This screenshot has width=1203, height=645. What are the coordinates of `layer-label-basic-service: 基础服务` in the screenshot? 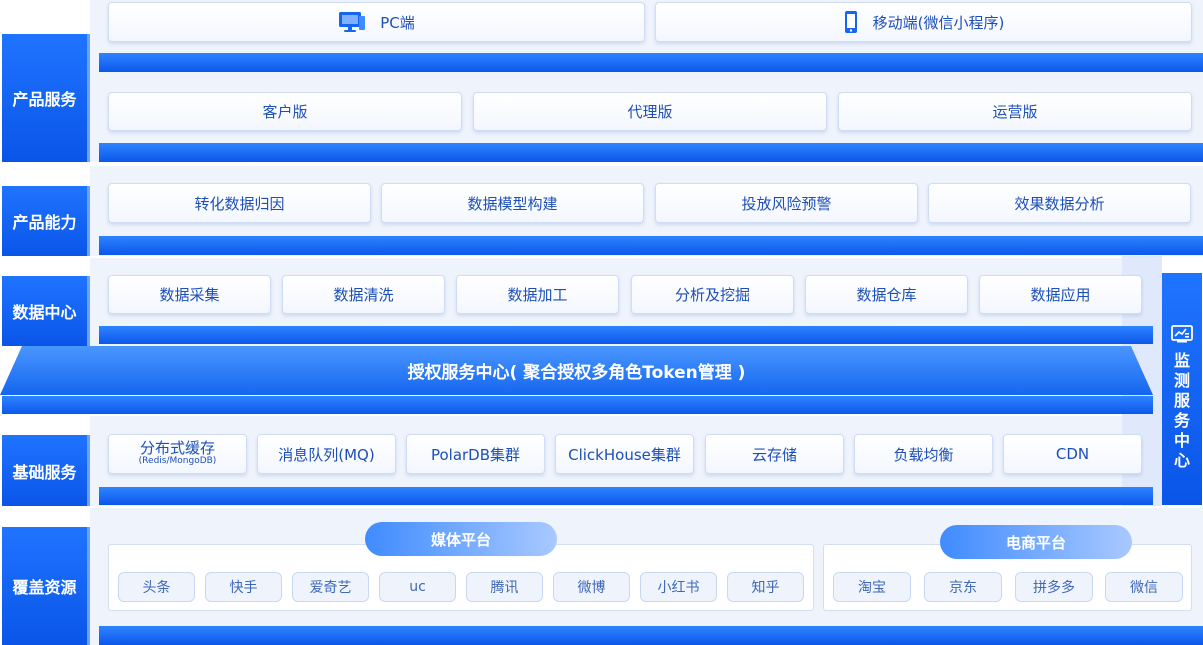 It's located at (44, 470).